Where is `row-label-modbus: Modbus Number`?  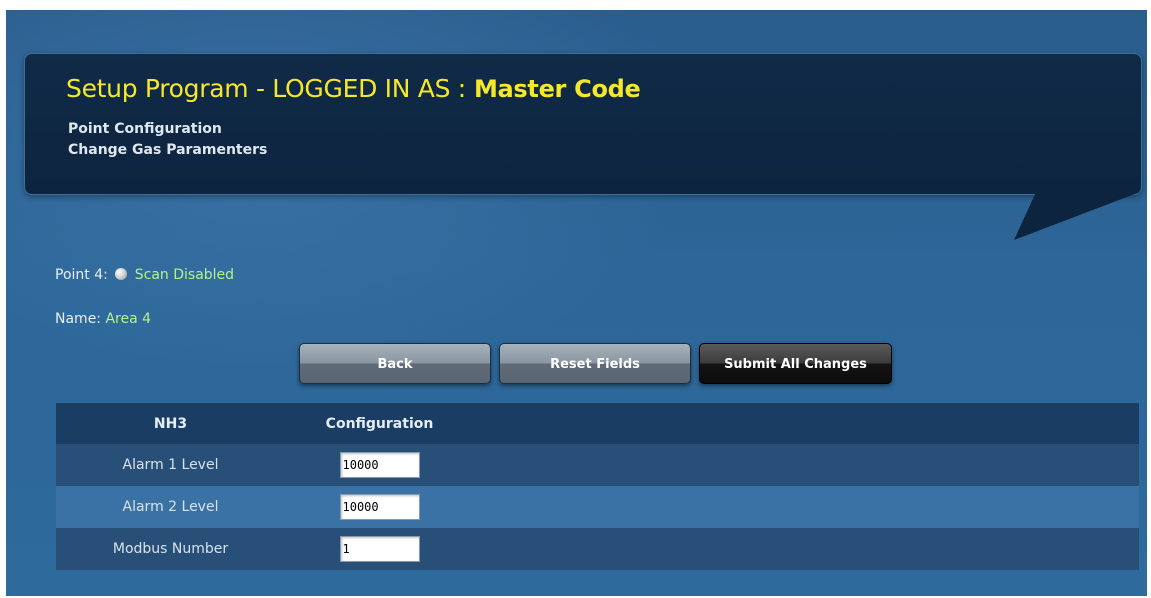
row-label-modbus: Modbus Number is located at coordinates (170, 549).